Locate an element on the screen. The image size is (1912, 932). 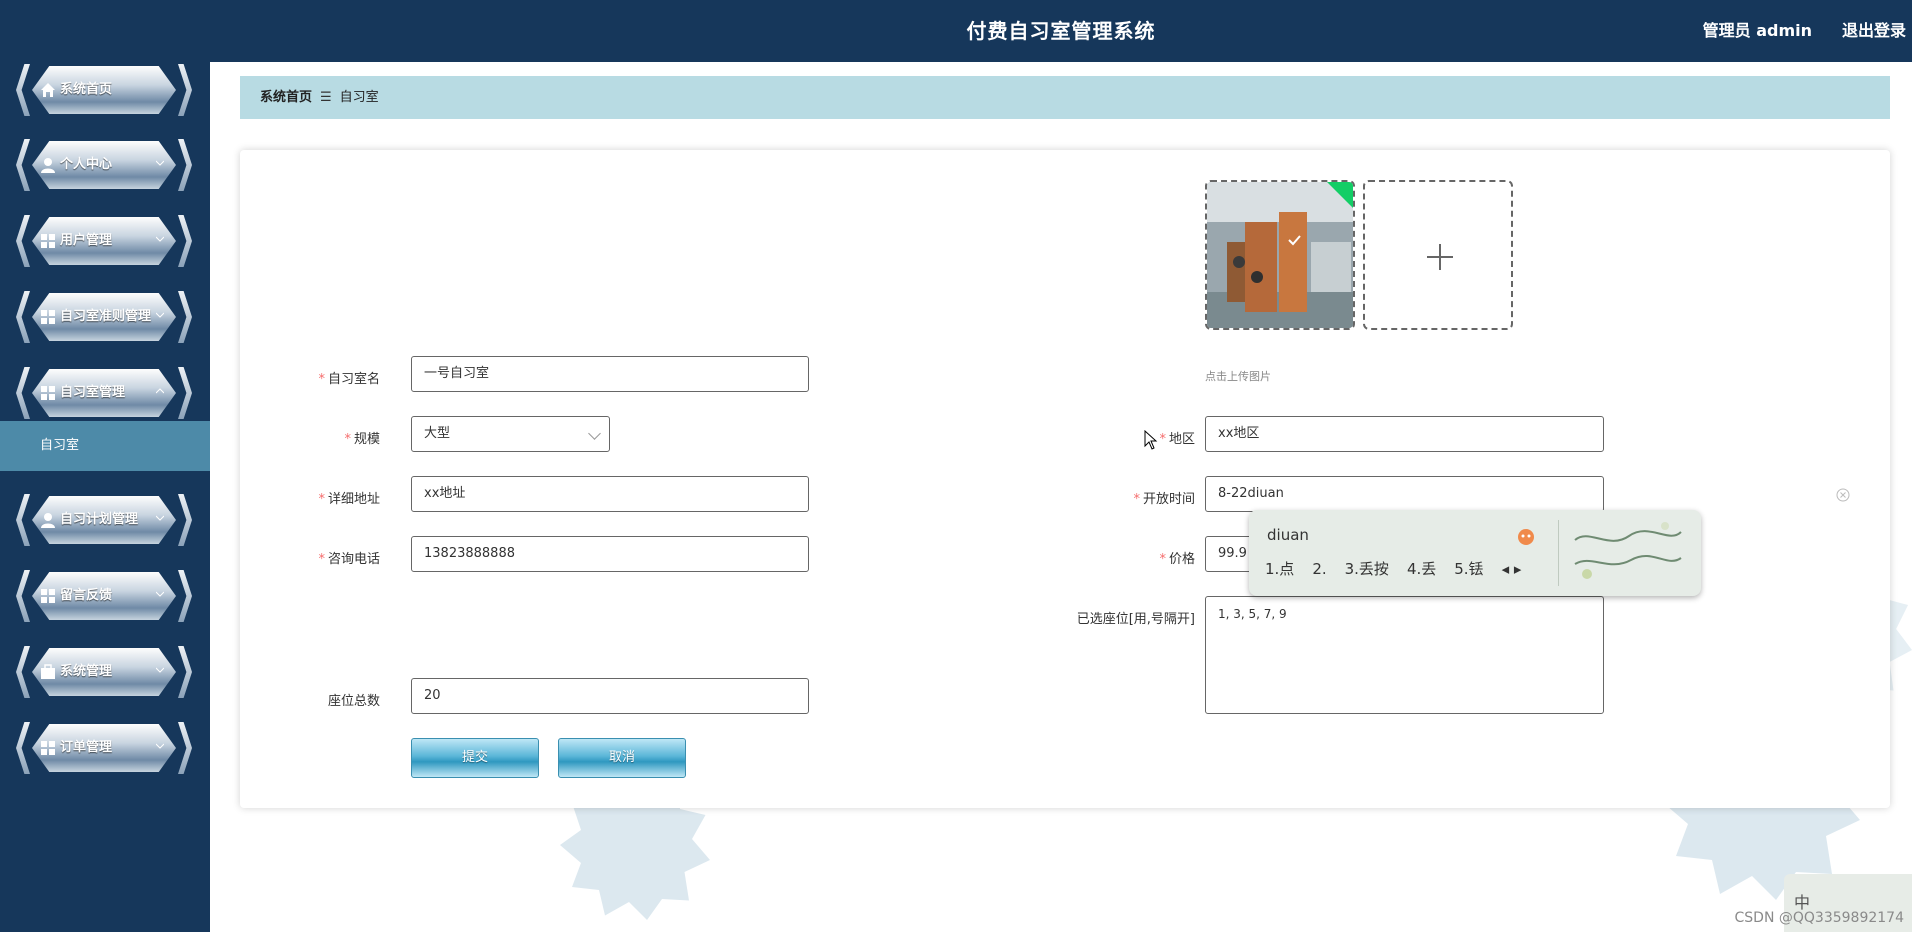
top-header: 付费自习室管理系统 管理员 admin 退出登录 is located at coordinates (1061, 31).